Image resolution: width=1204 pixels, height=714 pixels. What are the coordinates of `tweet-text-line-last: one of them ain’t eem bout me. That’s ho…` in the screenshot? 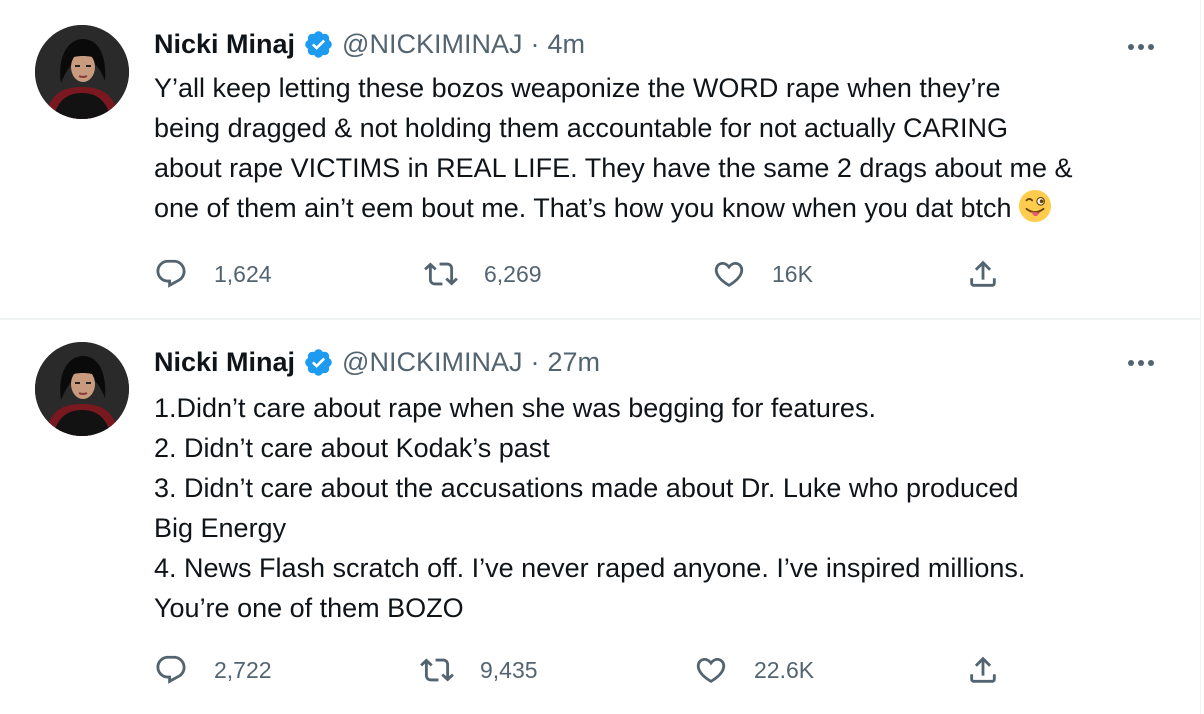 It's located at (659, 208).